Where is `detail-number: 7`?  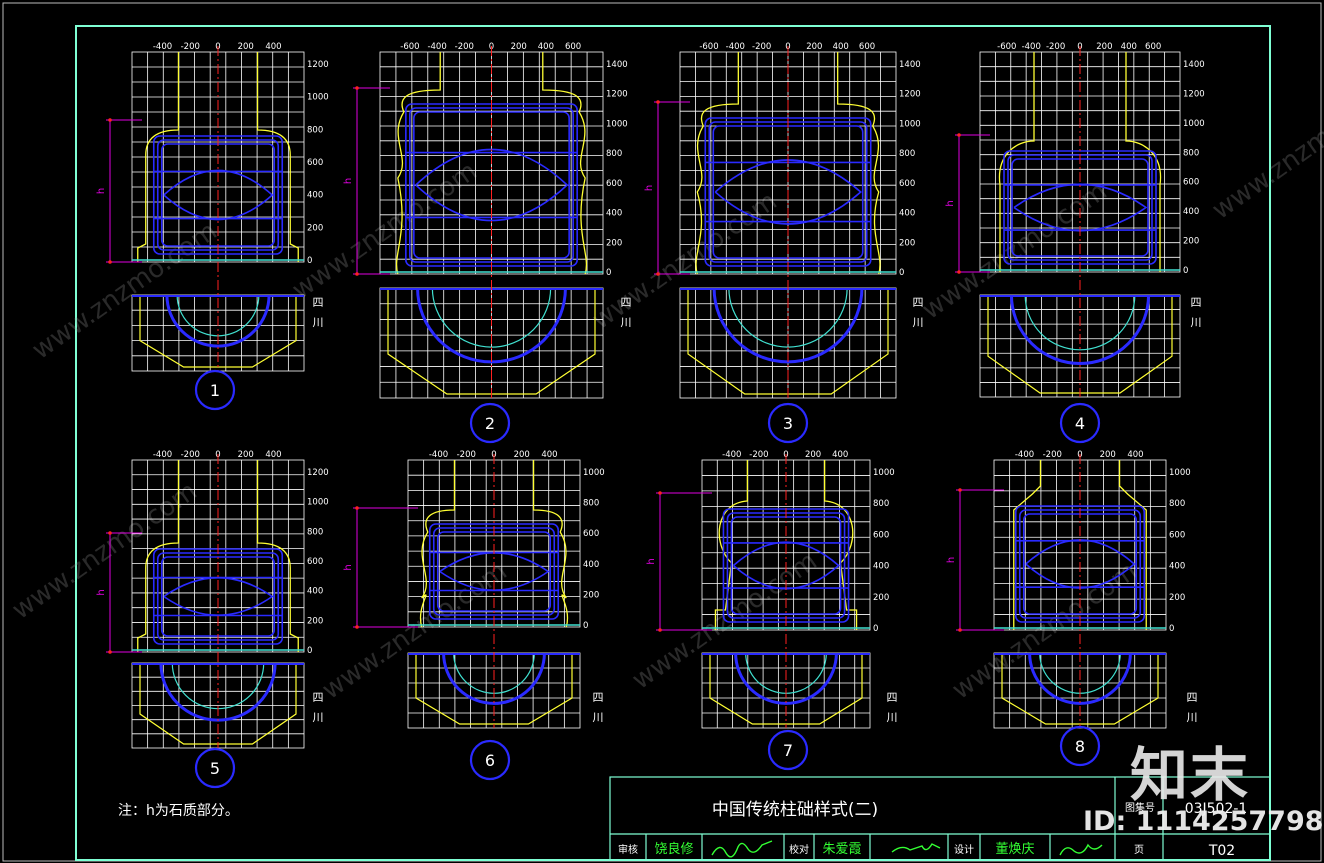
detail-number: 7 is located at coordinates (788, 750).